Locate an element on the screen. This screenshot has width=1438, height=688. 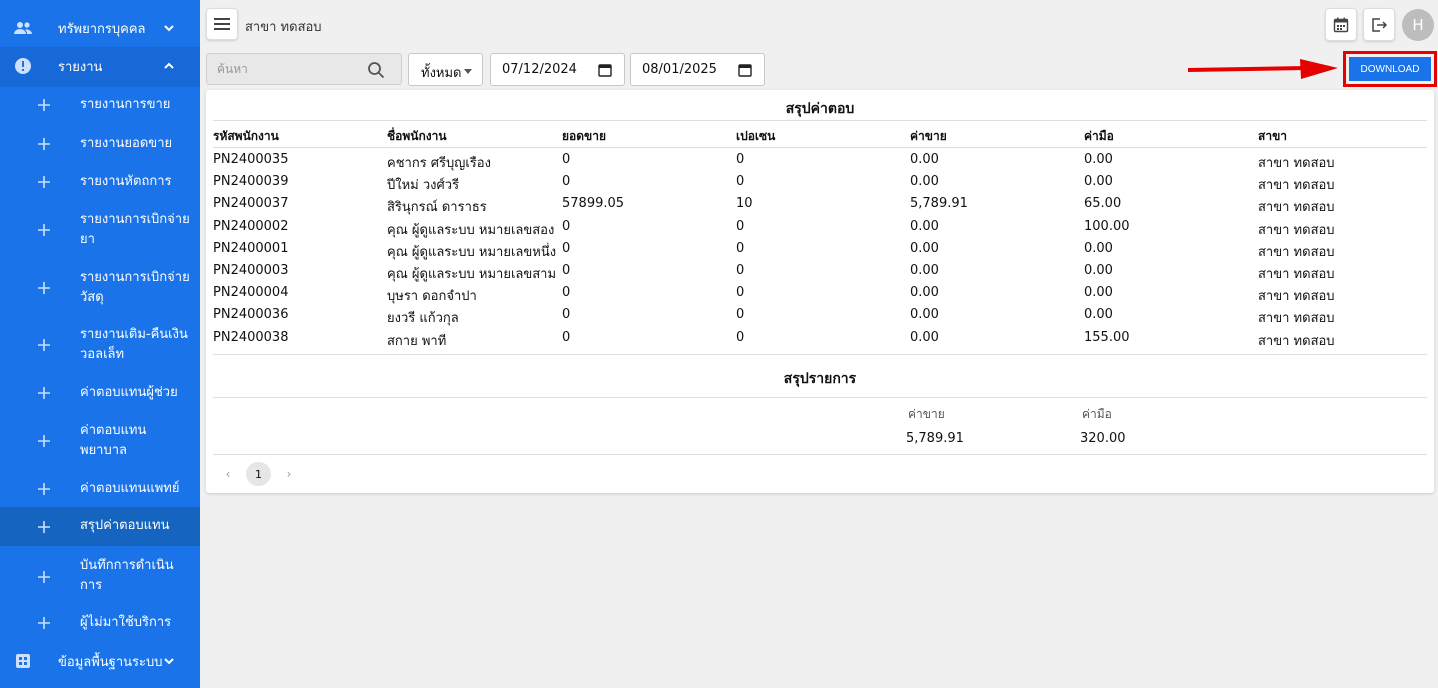
sidebar-subitem: ค่าตอบแทนผู้ช่วย is located at coordinates (100, 393).